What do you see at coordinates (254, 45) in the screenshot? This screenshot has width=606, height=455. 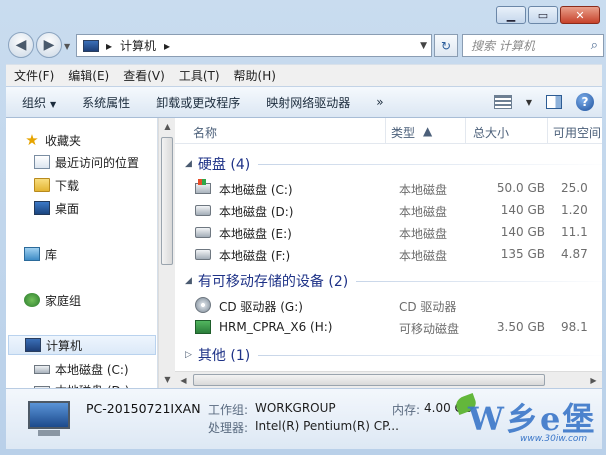 I see `address-bar: ▸ 计算机 ▸ ▼` at bounding box center [254, 45].